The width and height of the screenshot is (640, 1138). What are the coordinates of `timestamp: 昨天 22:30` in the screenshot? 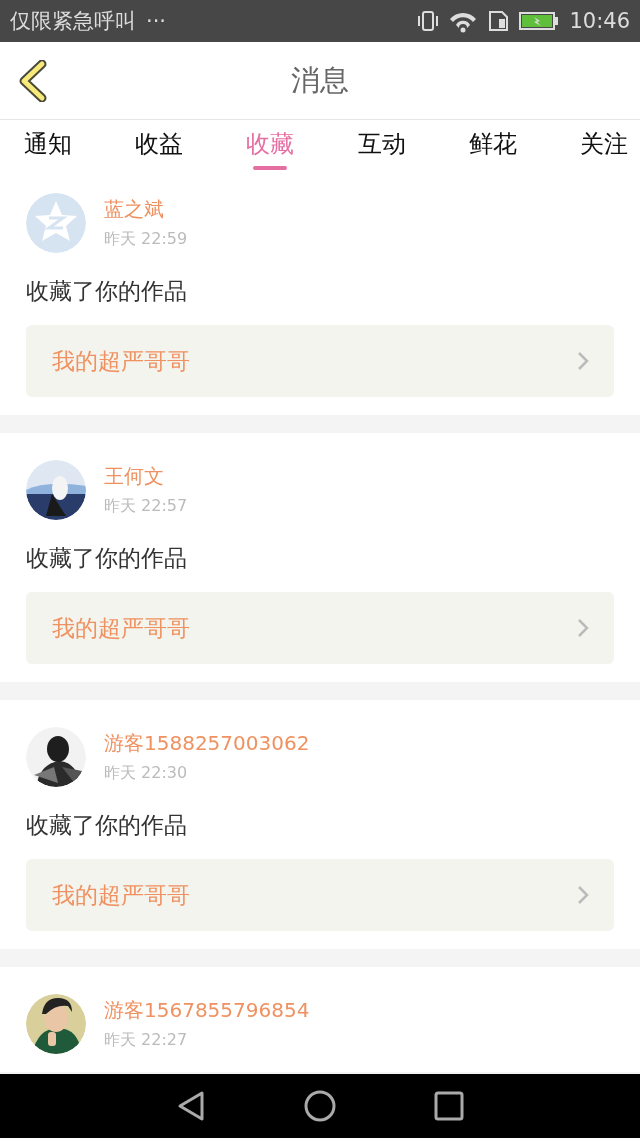 It's located at (146, 773).